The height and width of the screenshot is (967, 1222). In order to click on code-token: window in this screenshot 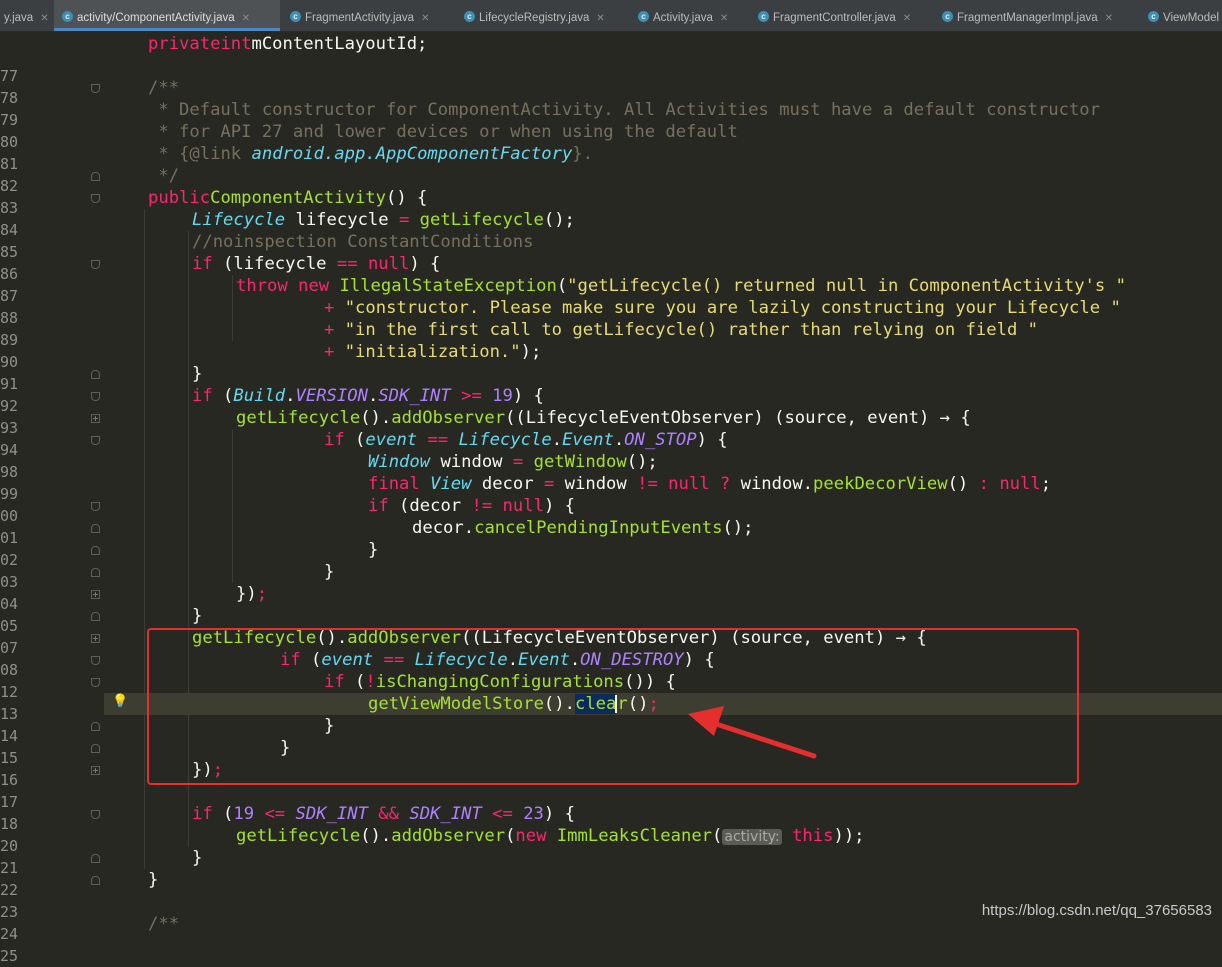, I will do `click(471, 462)`.